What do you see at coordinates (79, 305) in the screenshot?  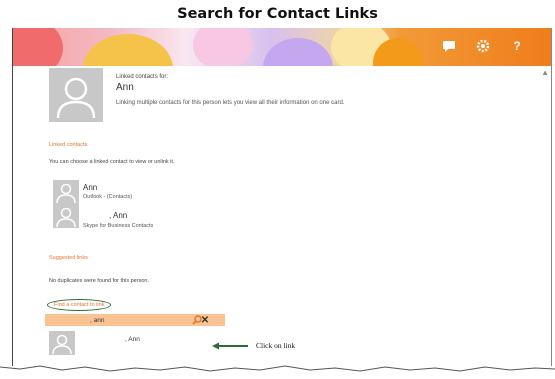 I see `find-contact-link: Find a contact to link` at bounding box center [79, 305].